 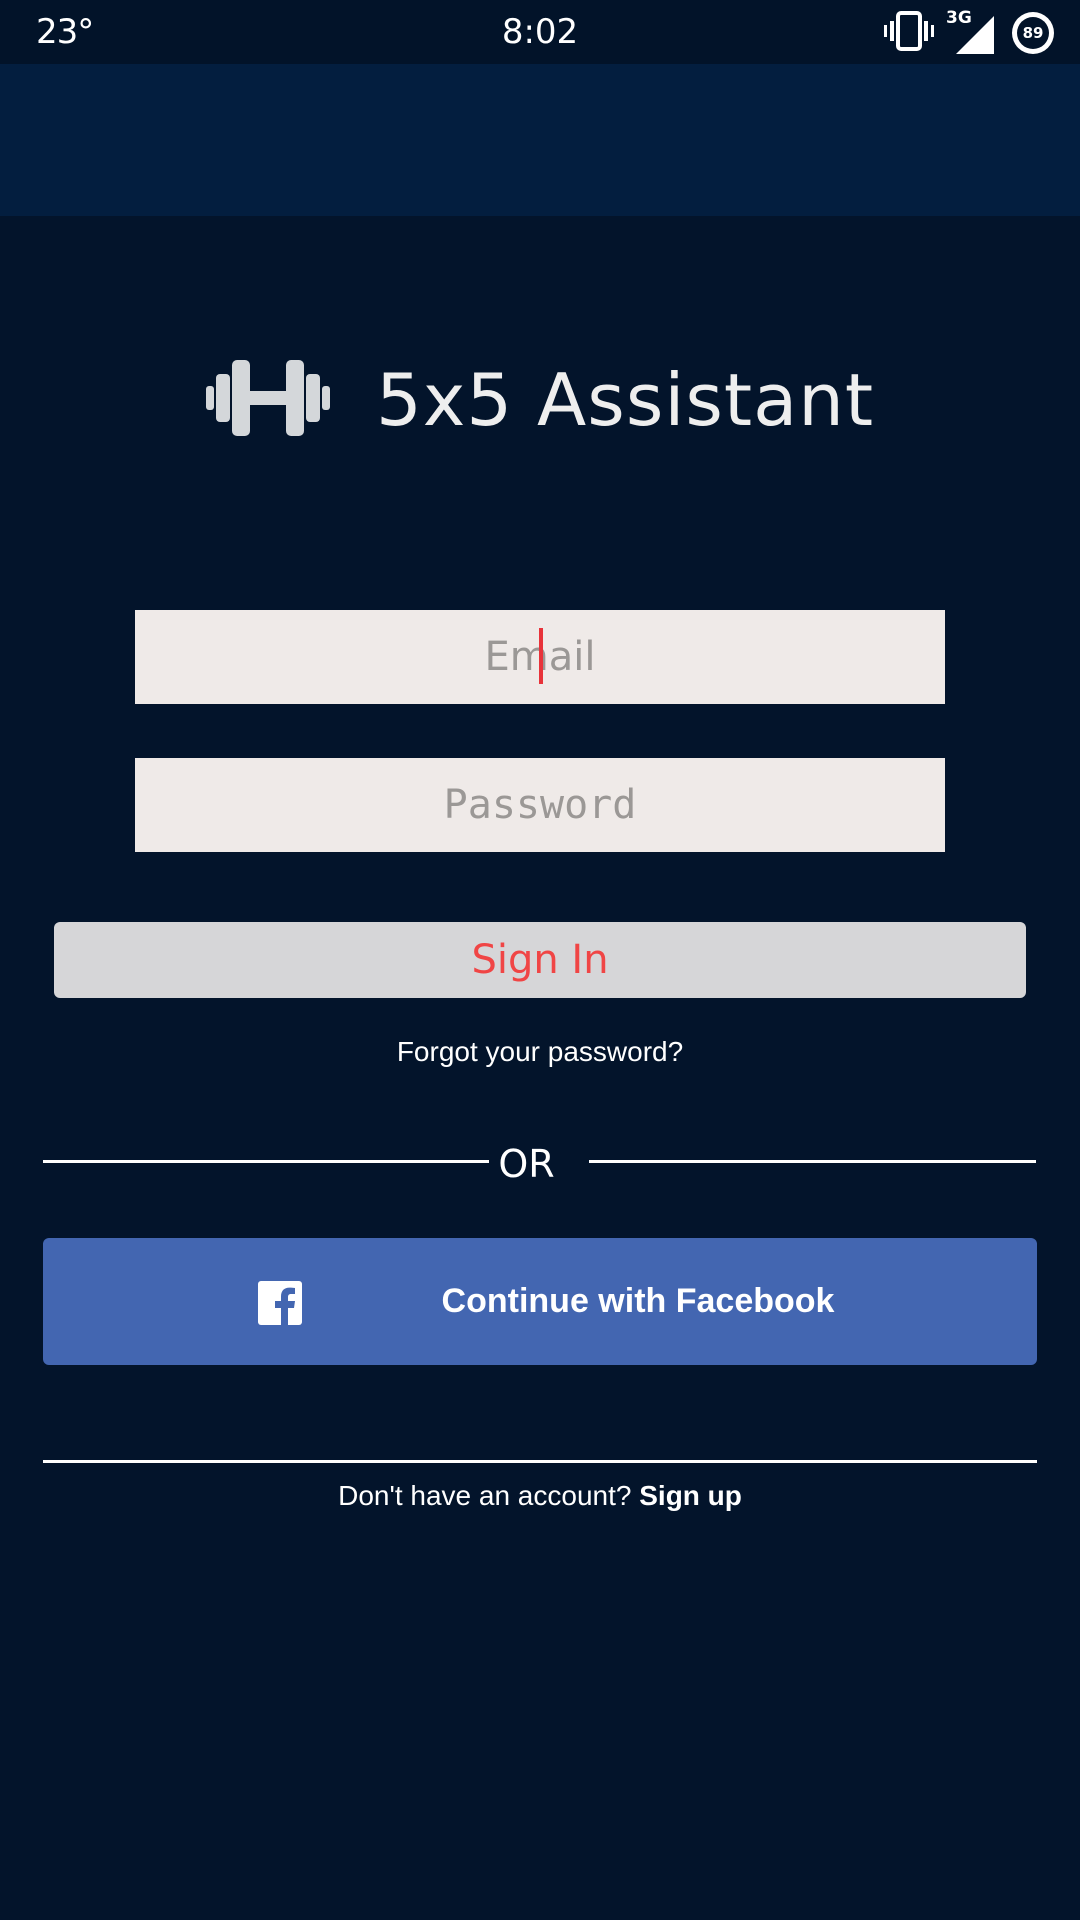 What do you see at coordinates (909, 33) in the screenshot?
I see `vibrate-icon` at bounding box center [909, 33].